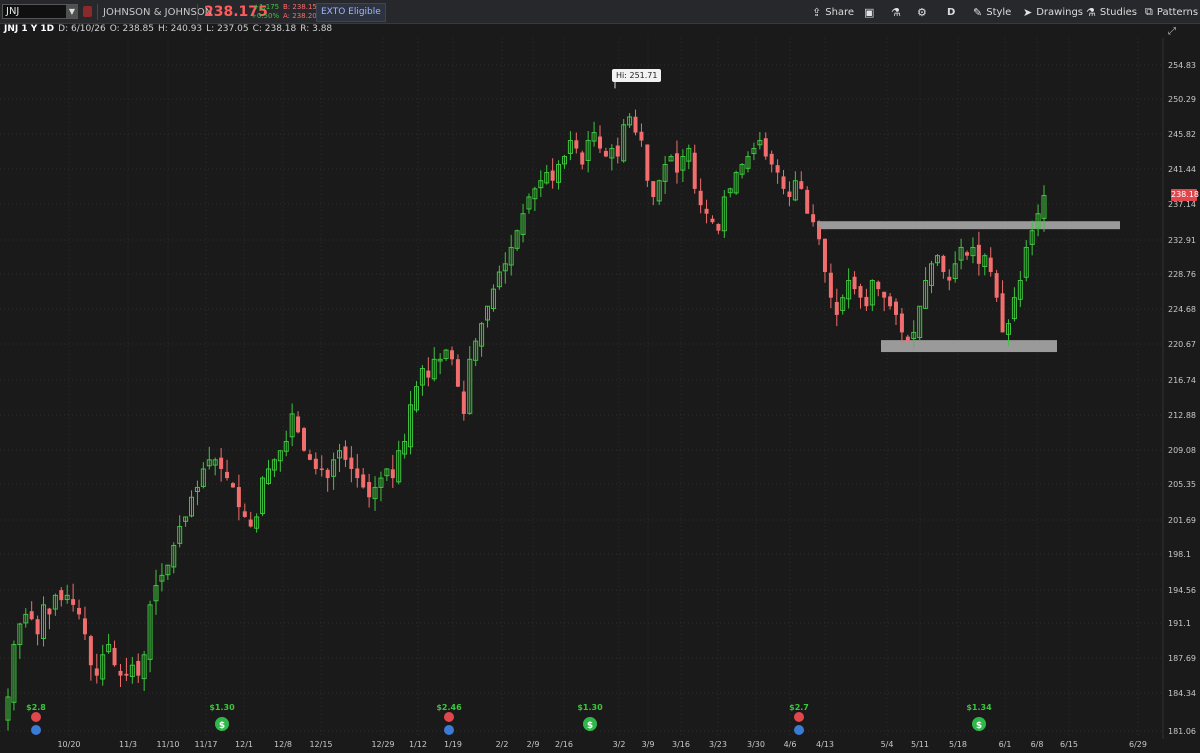 The image size is (1200, 753). I want to click on y-tick-label: 245.82, so click(1182, 134).